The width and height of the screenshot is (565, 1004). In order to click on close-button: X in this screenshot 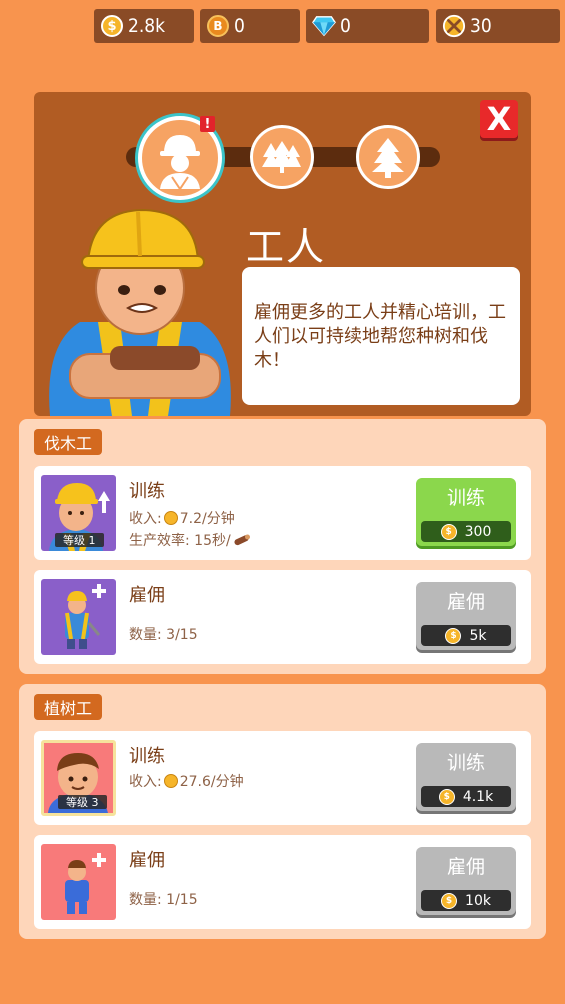, I will do `click(499, 119)`.